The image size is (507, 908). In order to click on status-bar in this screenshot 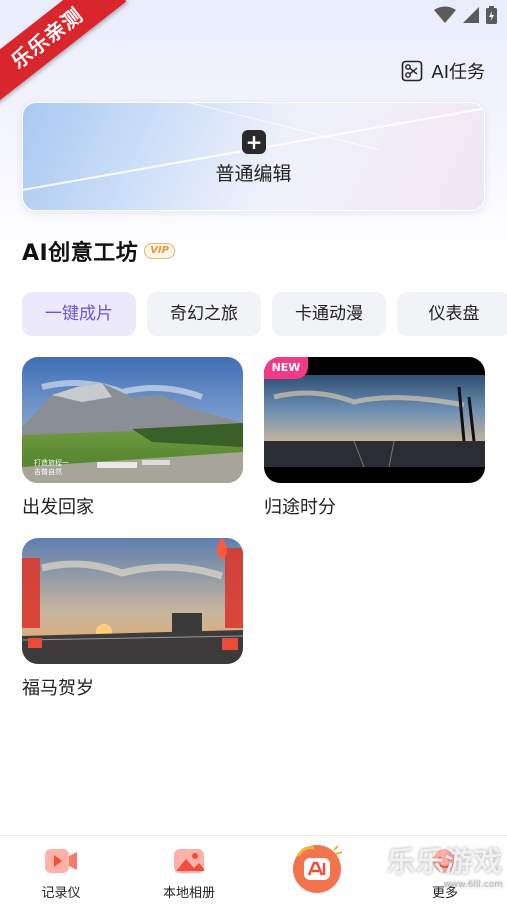, I will do `click(465, 15)`.